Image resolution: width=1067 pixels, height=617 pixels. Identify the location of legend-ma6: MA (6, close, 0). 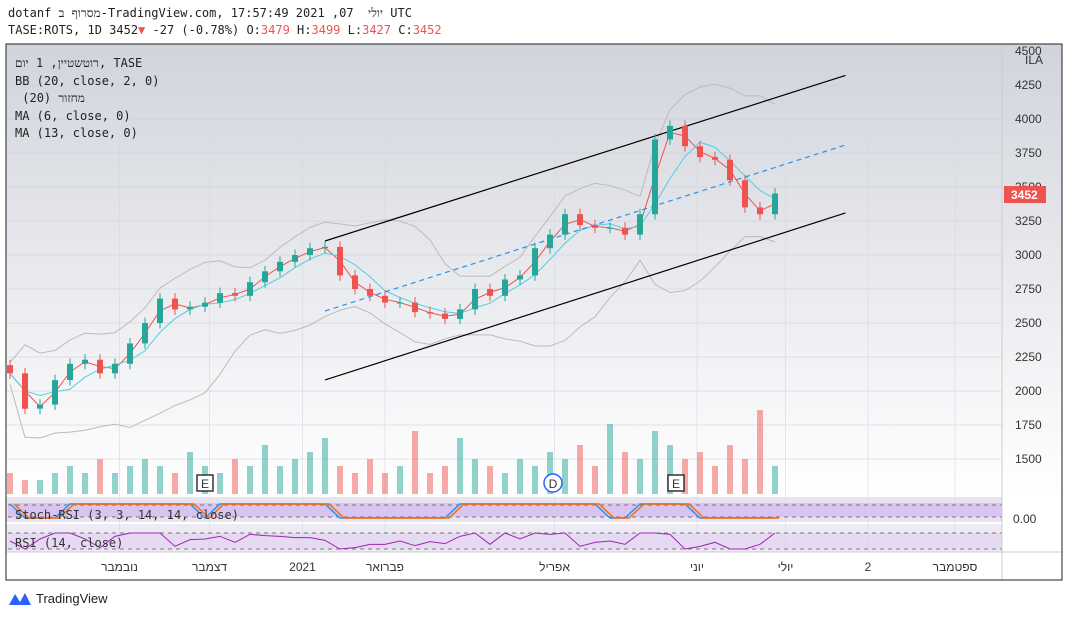
(87, 117).